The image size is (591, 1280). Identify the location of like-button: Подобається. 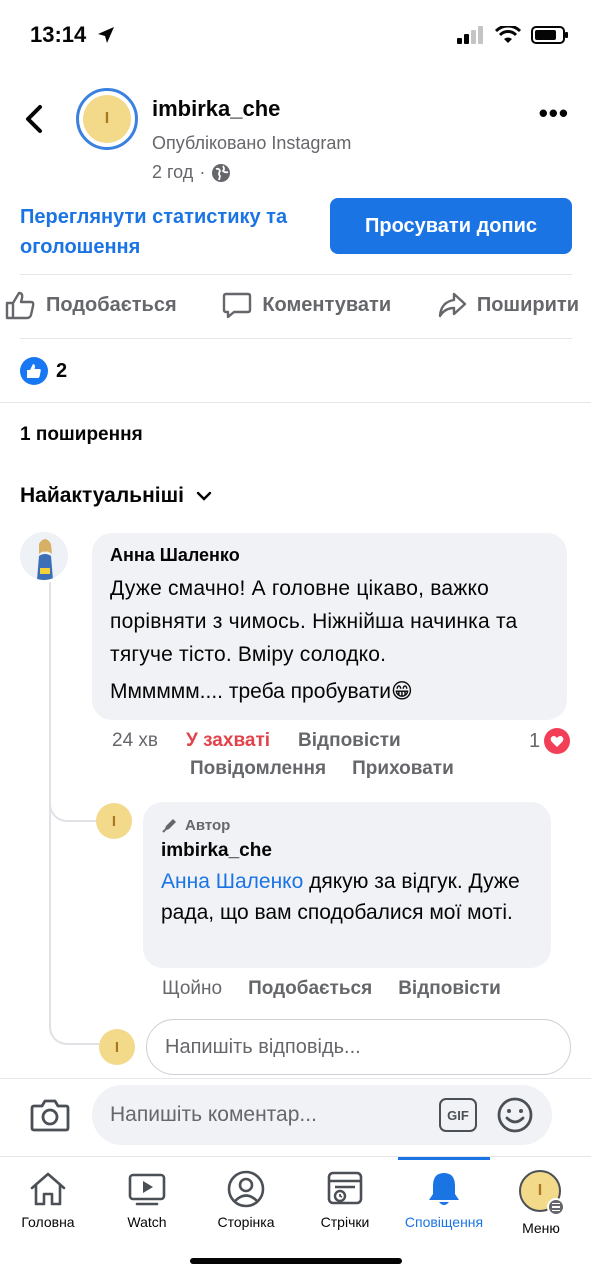
(90, 305).